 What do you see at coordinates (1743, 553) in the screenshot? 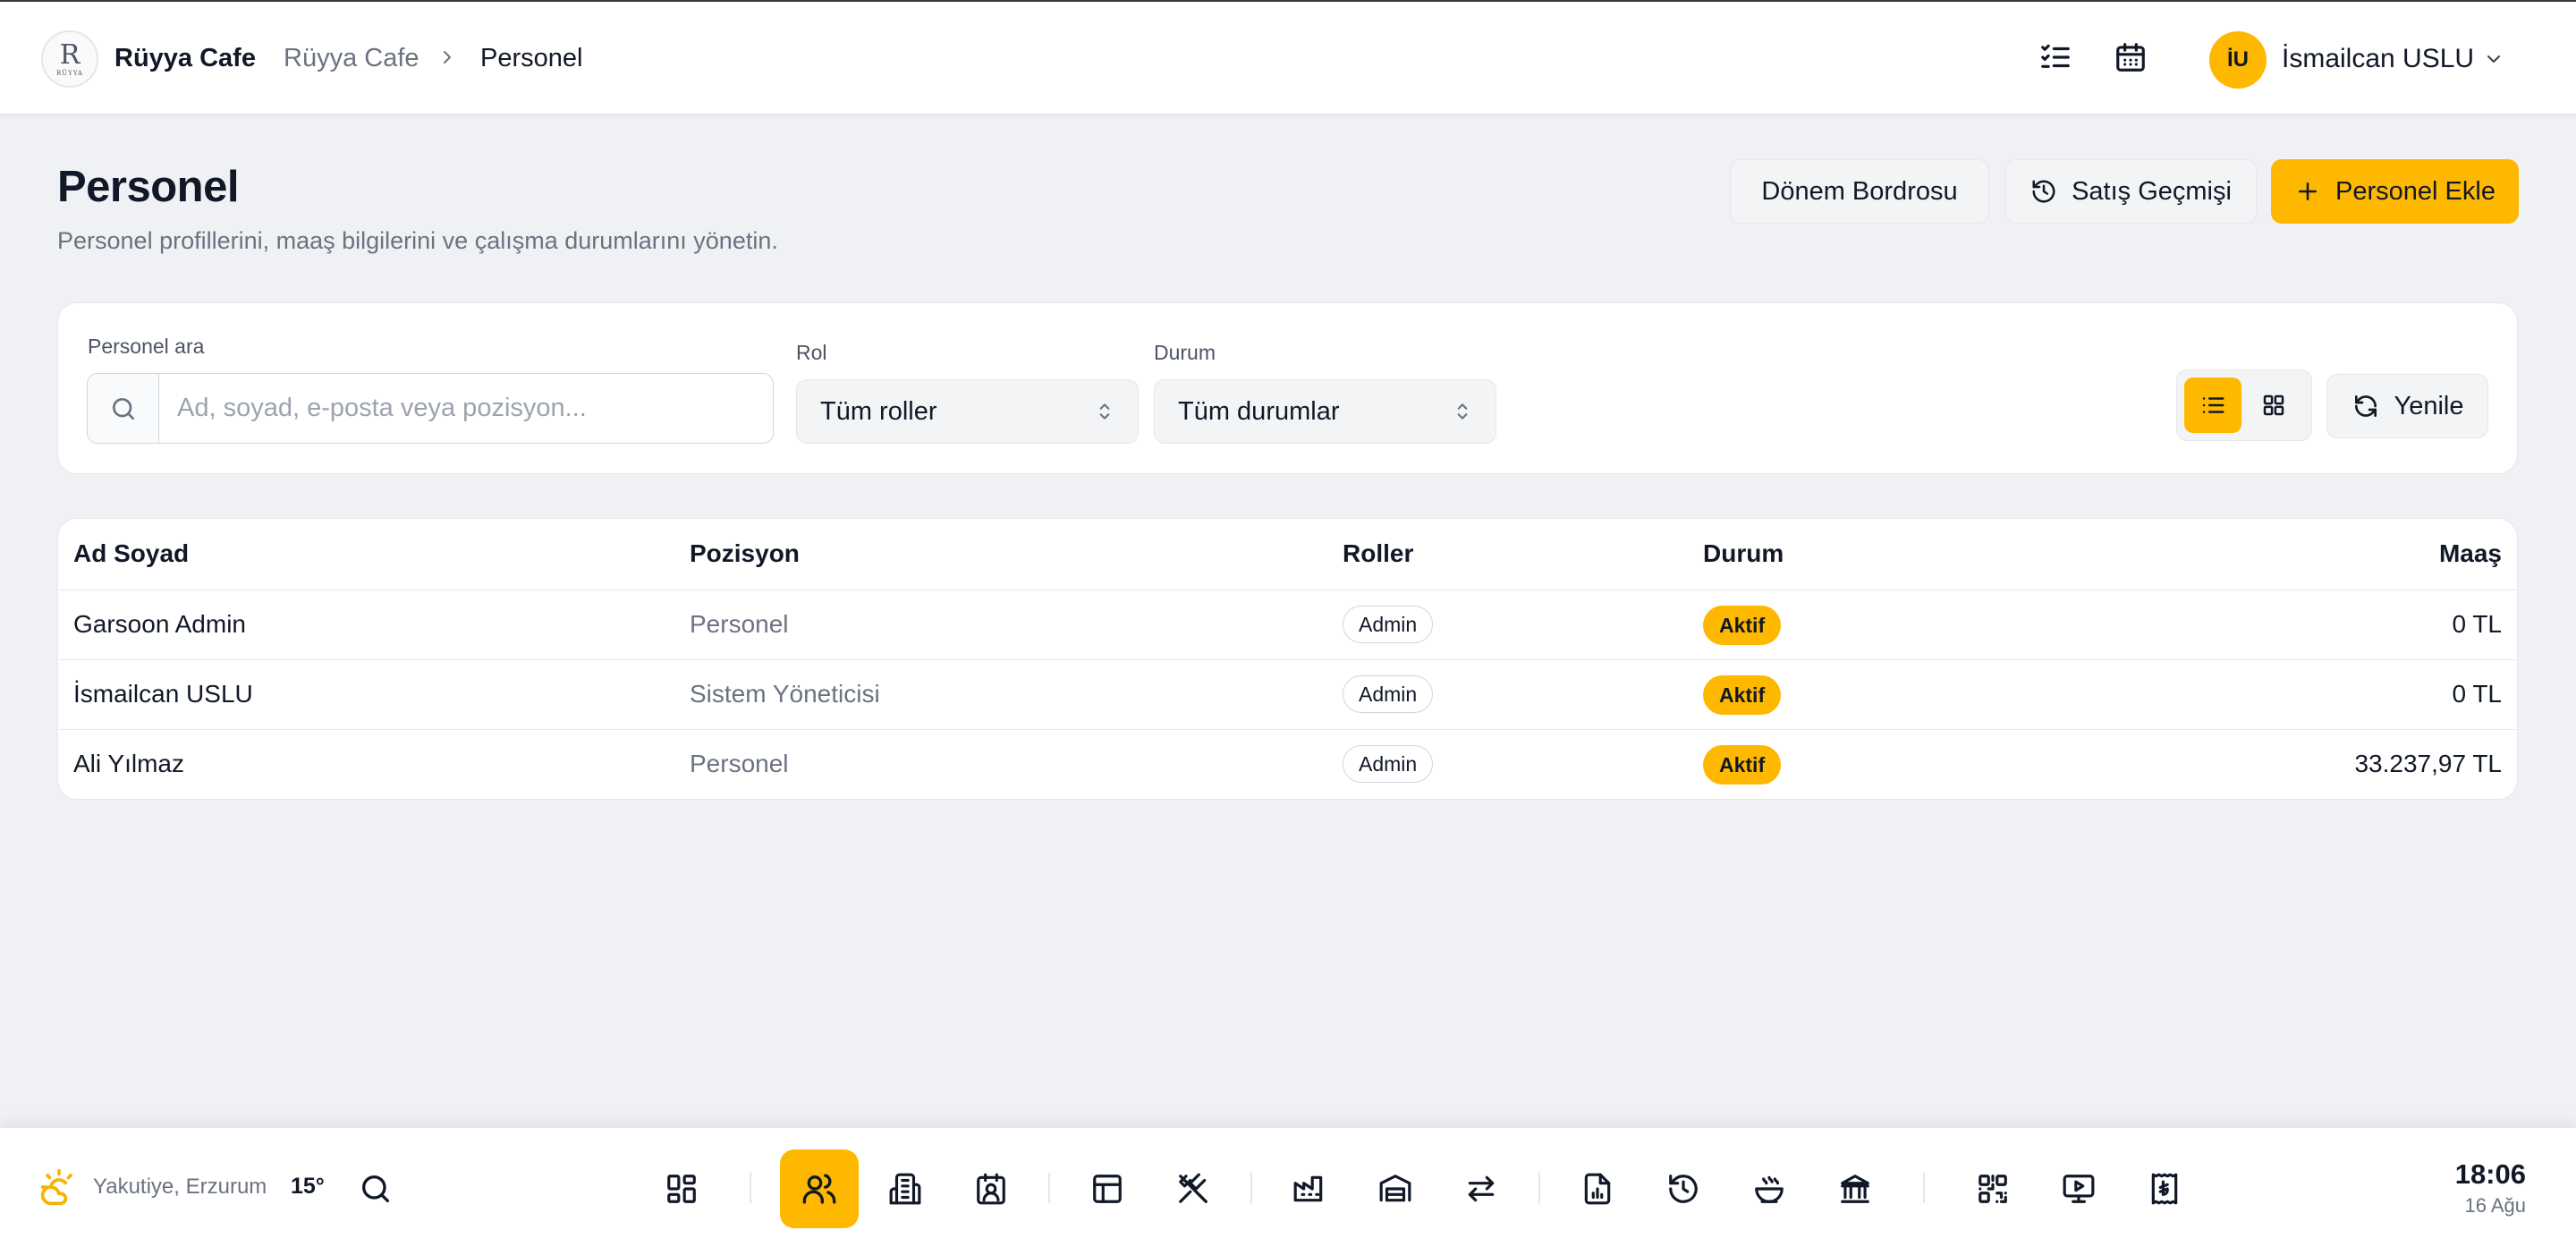
I see `column-header-status: Durum` at bounding box center [1743, 553].